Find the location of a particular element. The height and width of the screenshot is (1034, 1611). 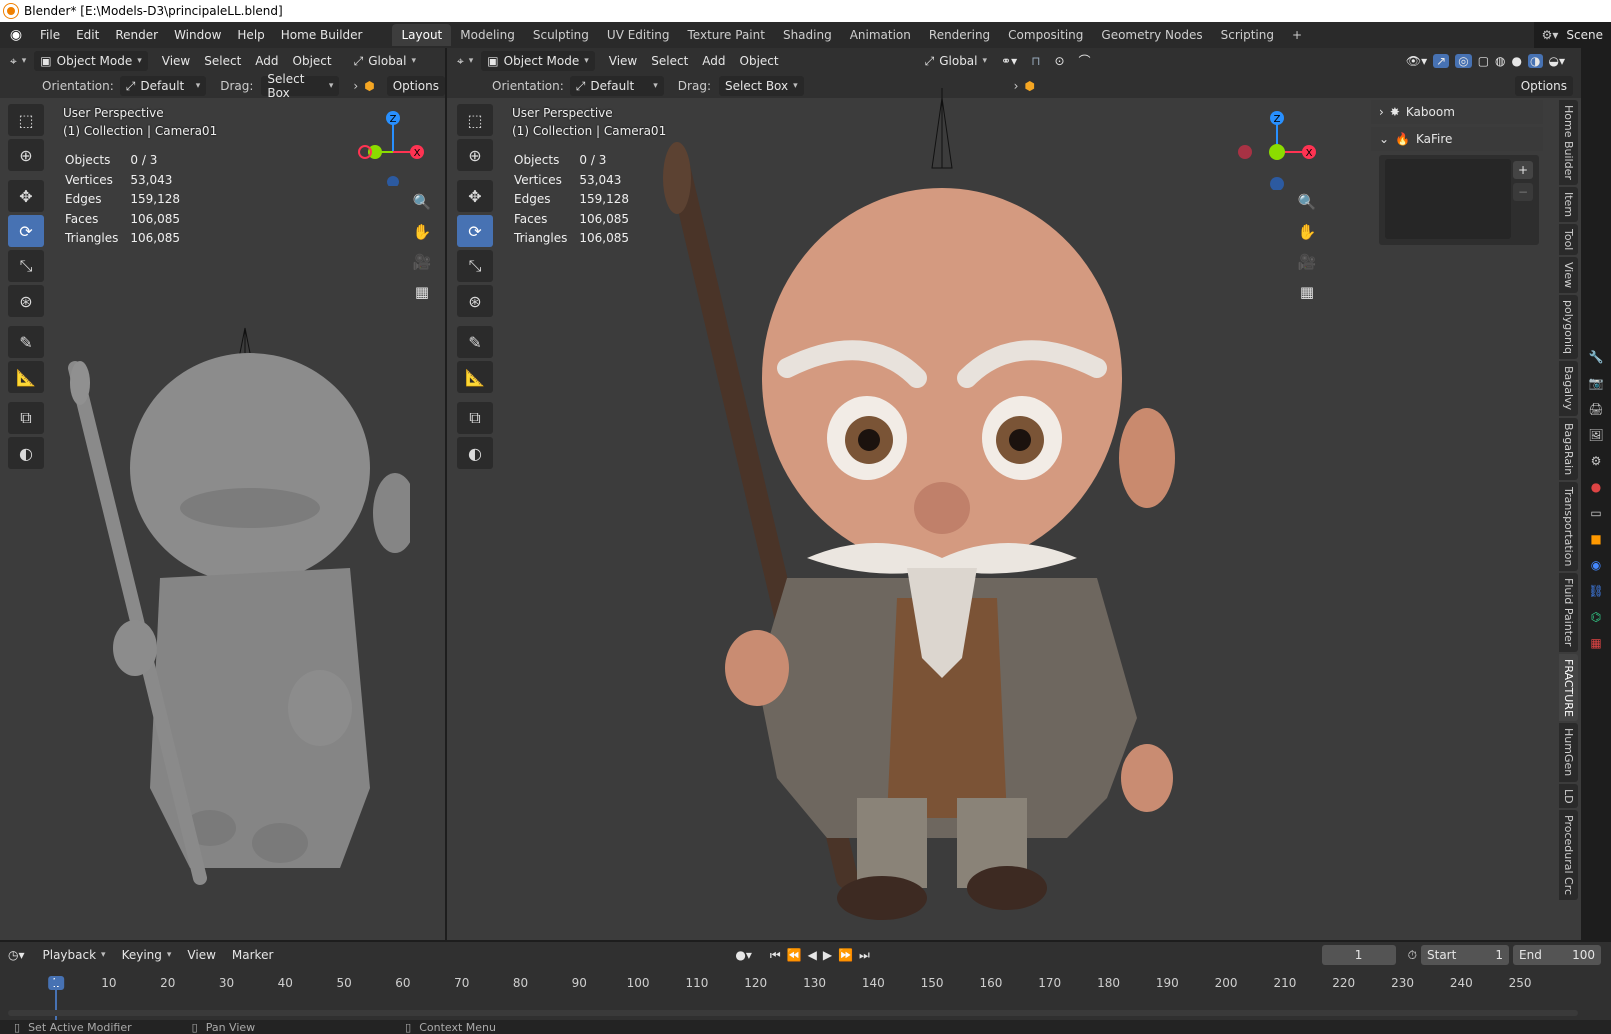

remove-item-button: − is located at coordinates (1523, 192).